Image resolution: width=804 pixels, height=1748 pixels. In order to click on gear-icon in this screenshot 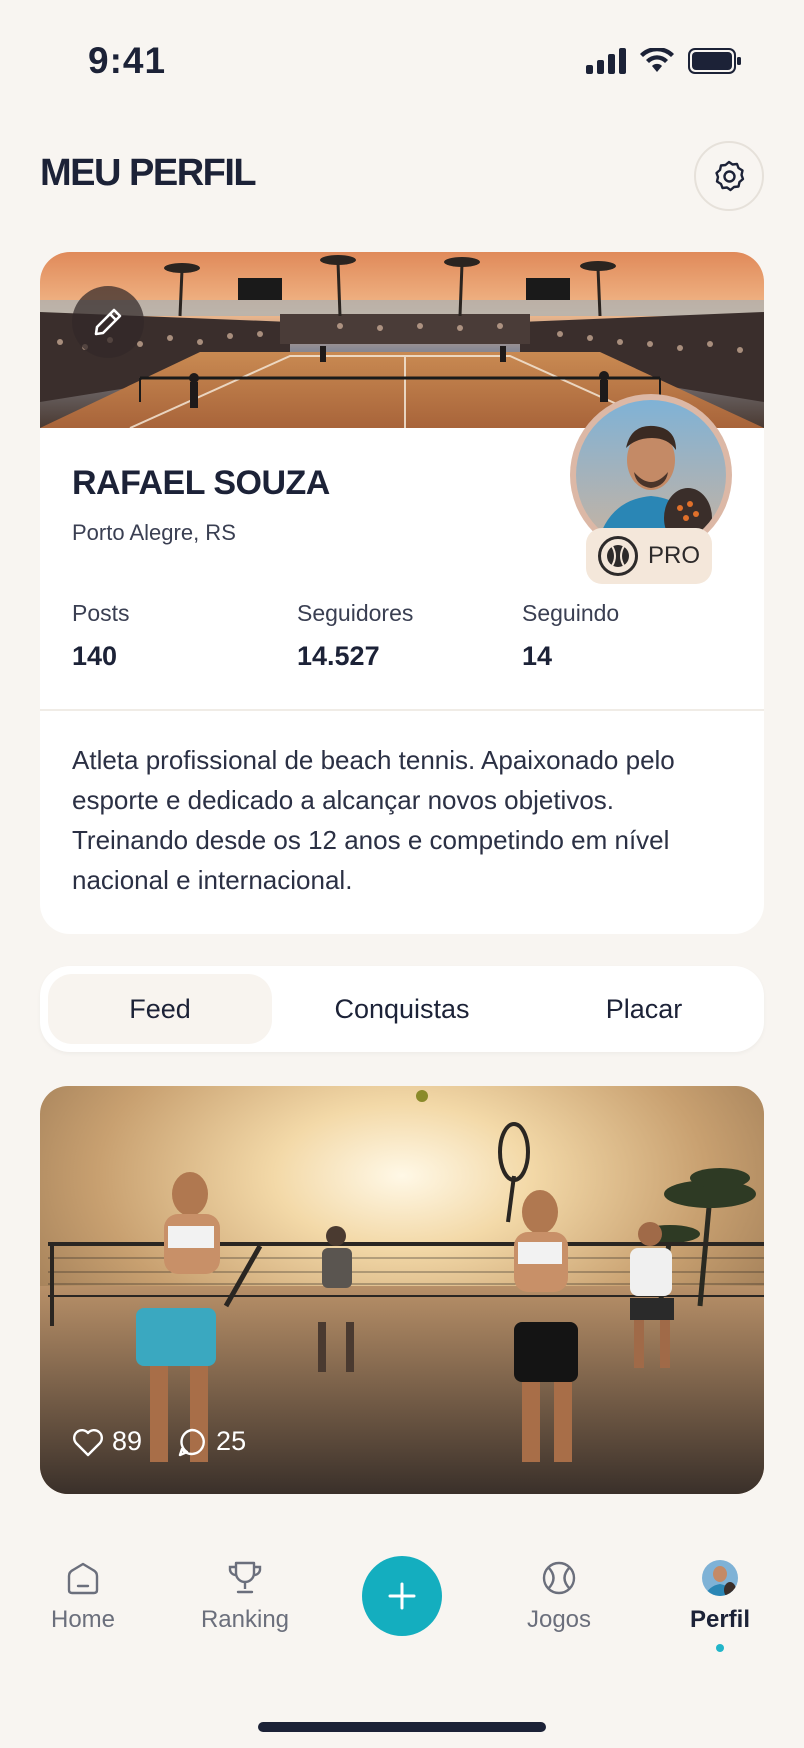, I will do `click(730, 176)`.